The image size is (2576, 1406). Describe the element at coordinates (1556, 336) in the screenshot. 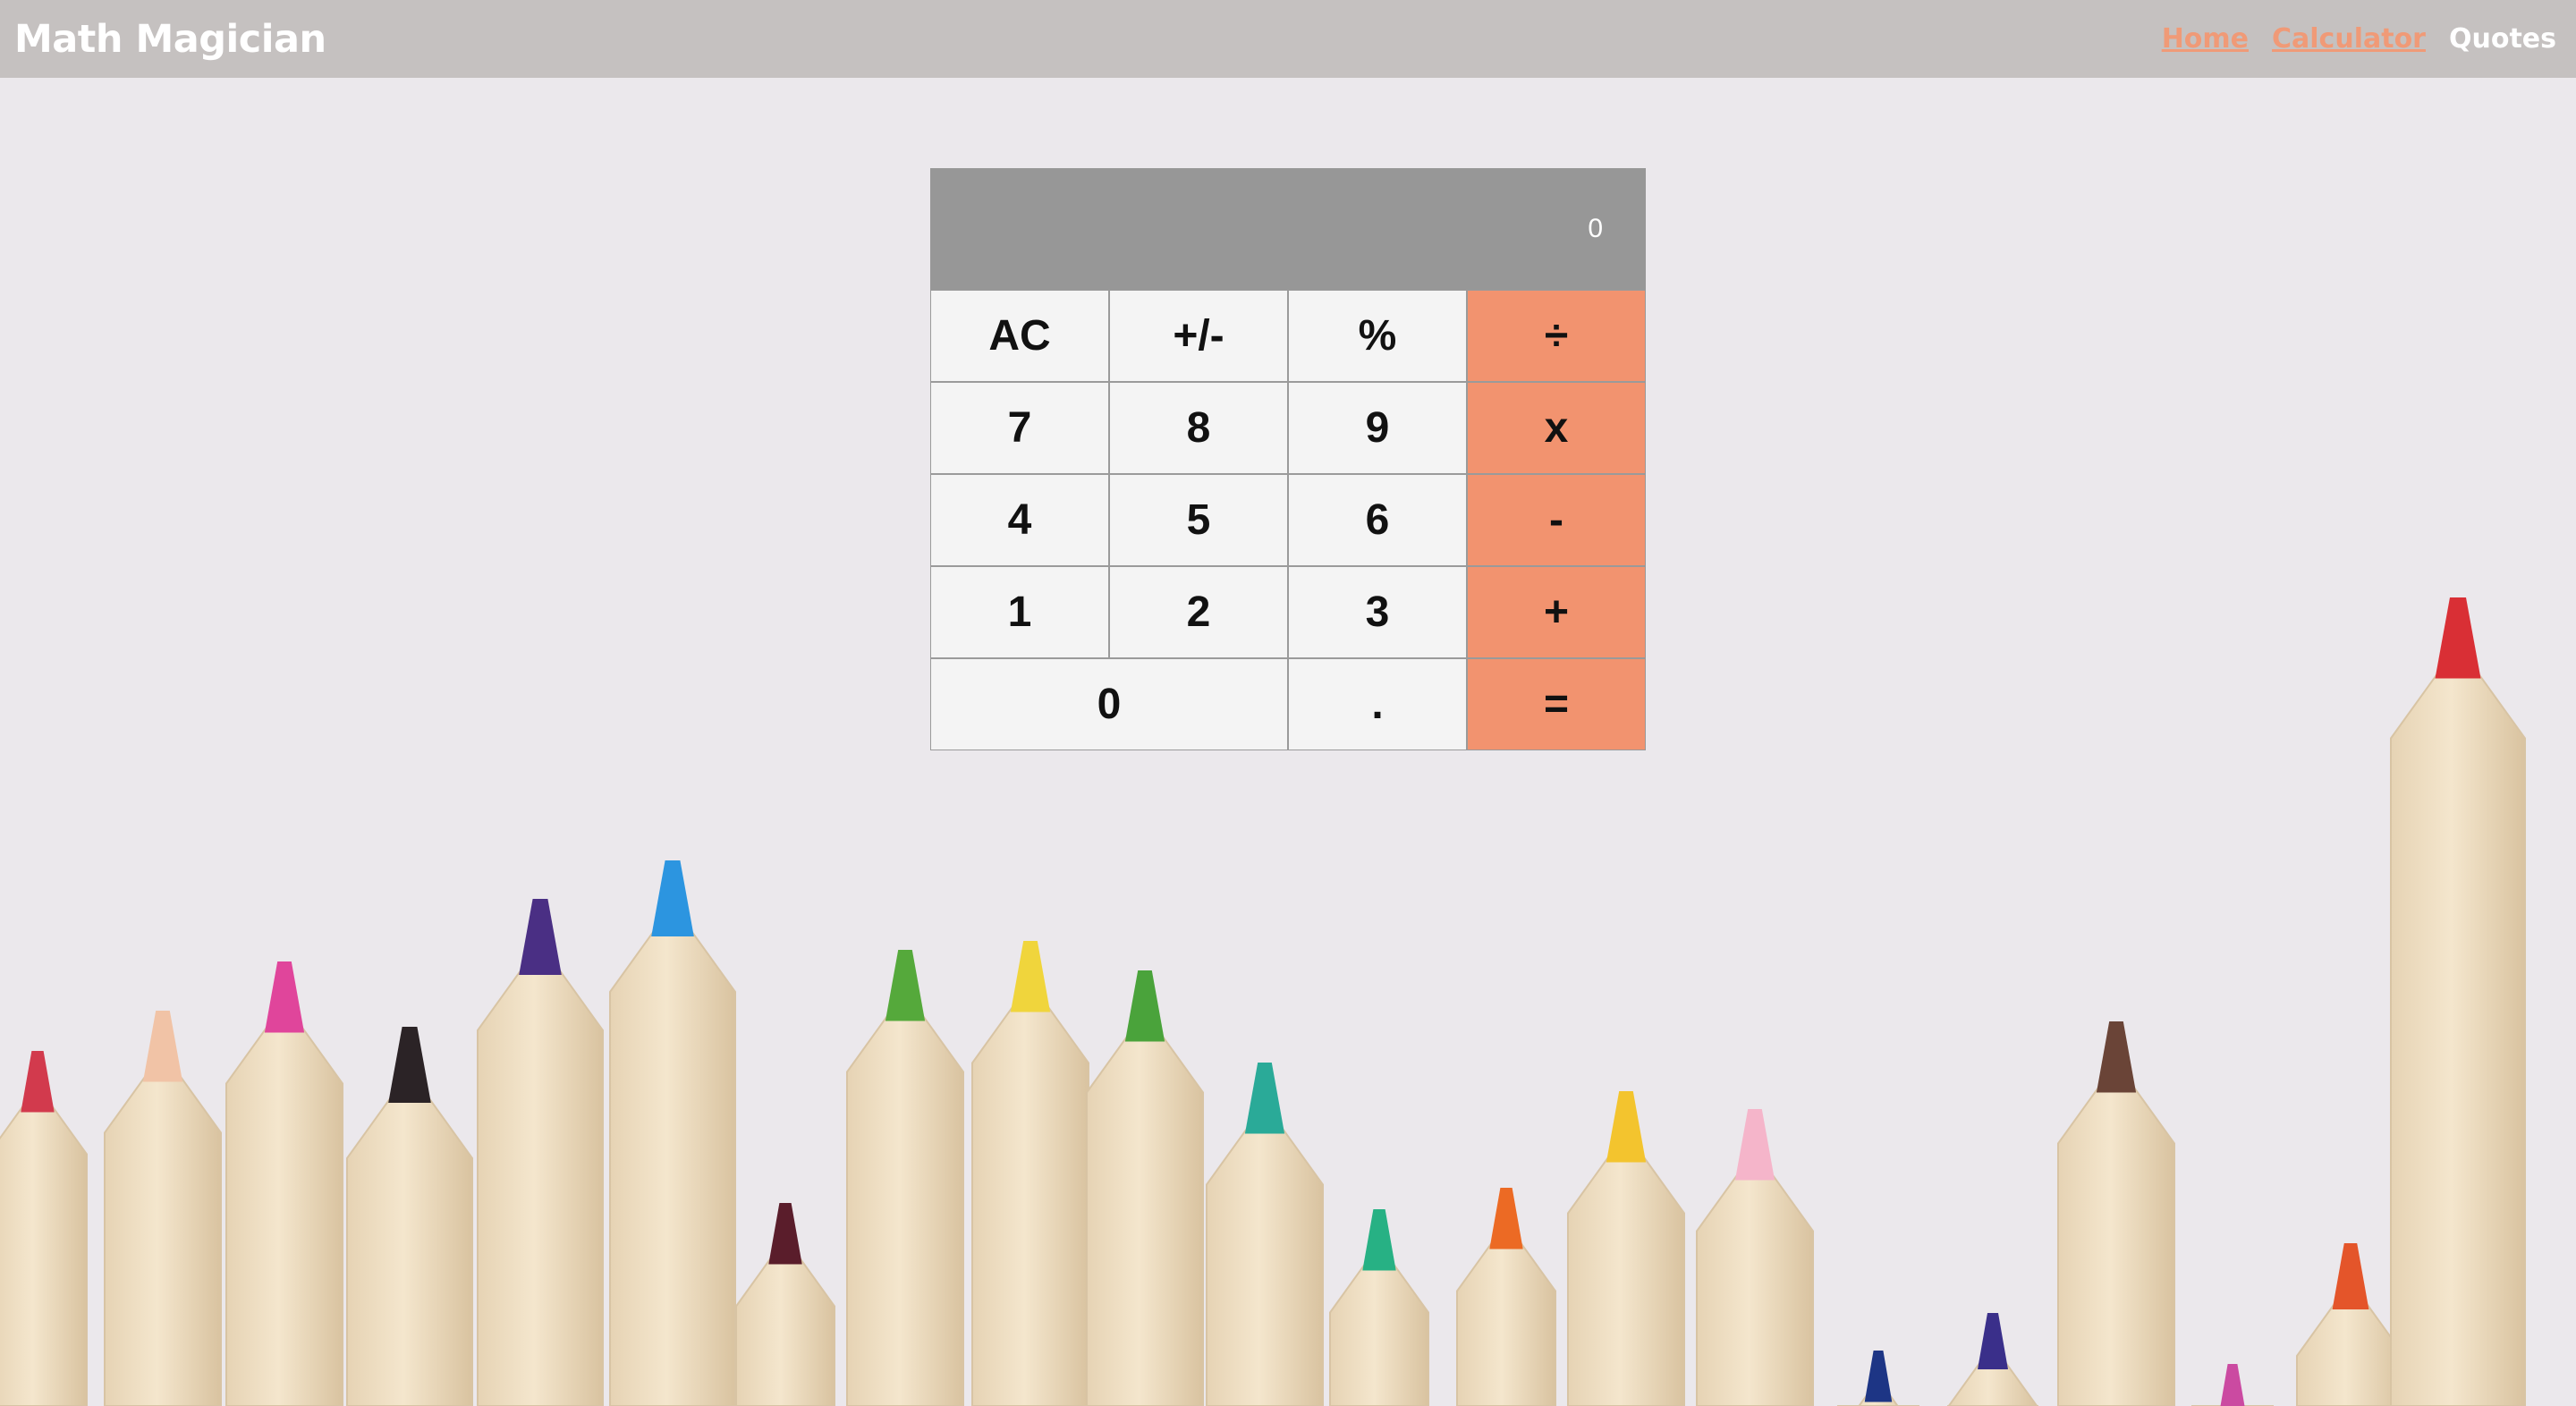

I see `divide-button: ÷` at that location.